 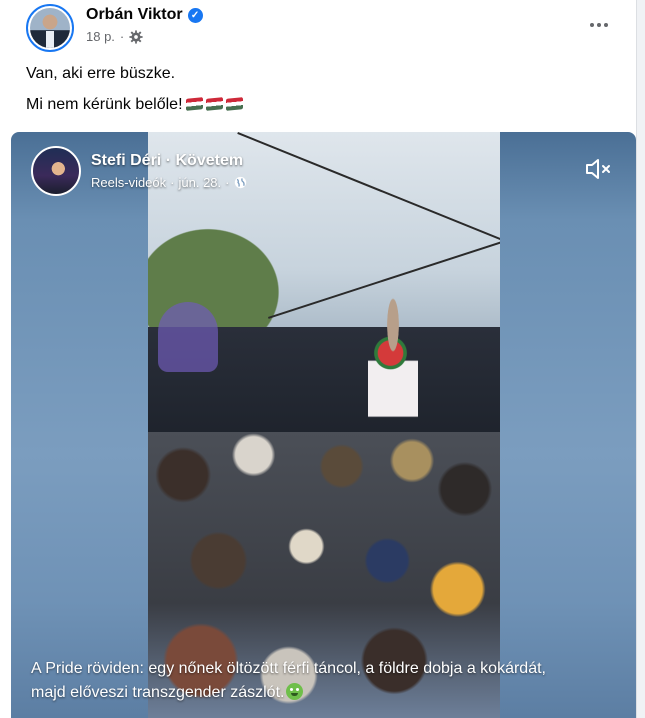 I want to click on scene-banner, so click(x=188, y=337).